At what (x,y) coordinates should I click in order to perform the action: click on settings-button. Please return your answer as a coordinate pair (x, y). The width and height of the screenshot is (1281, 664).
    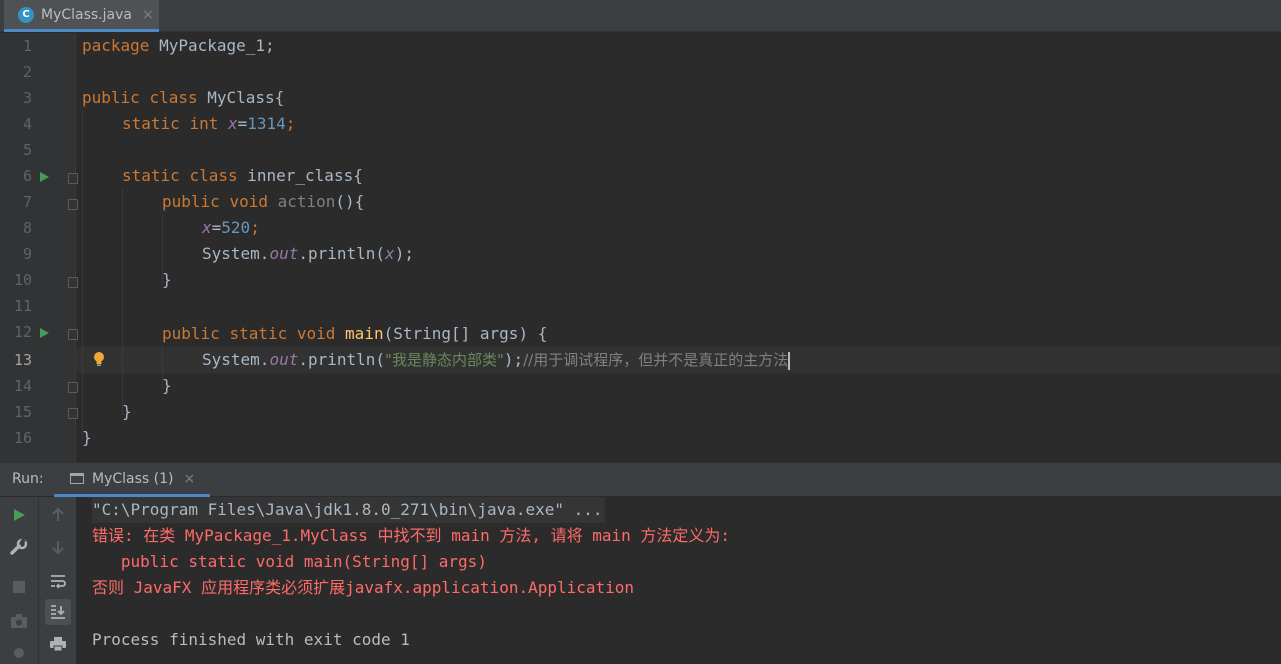
    Looking at the image, I should click on (19, 547).